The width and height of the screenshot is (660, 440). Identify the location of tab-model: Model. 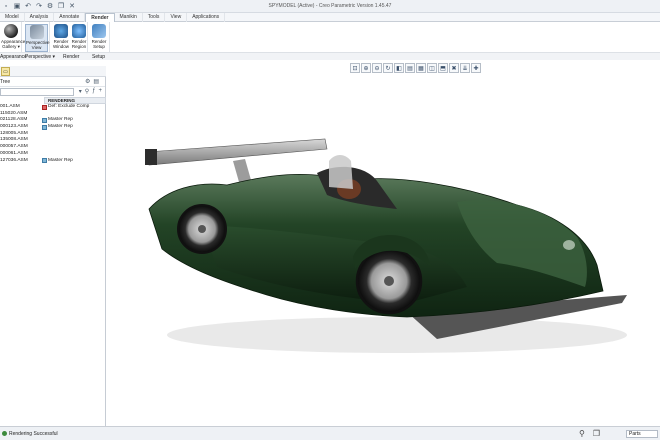
(12, 17).